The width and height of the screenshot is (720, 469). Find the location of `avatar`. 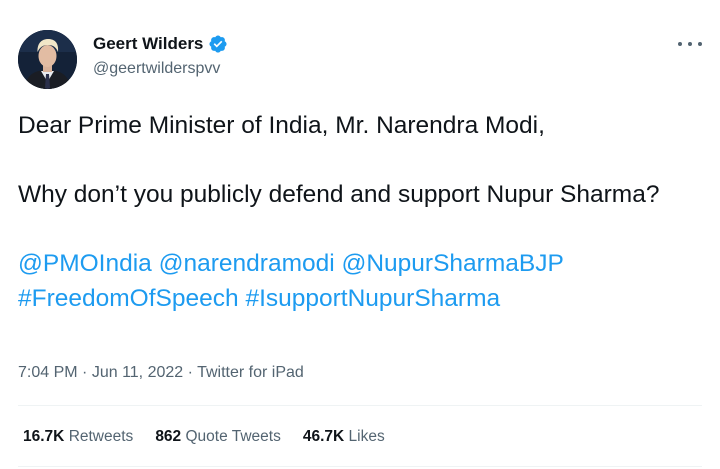

avatar is located at coordinates (47, 59).